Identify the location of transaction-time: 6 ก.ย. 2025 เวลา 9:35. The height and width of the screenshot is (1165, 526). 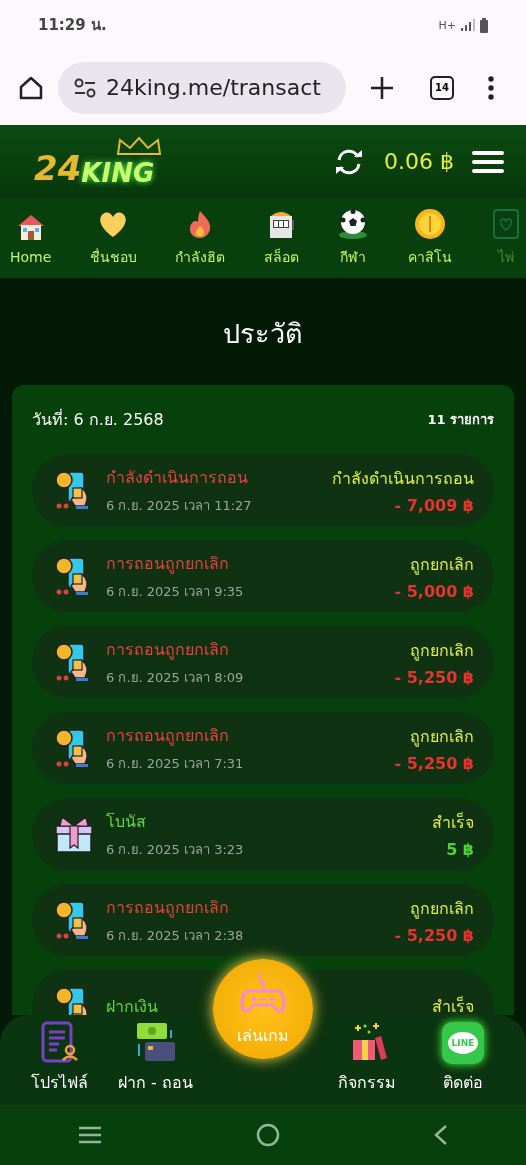
(175, 591).